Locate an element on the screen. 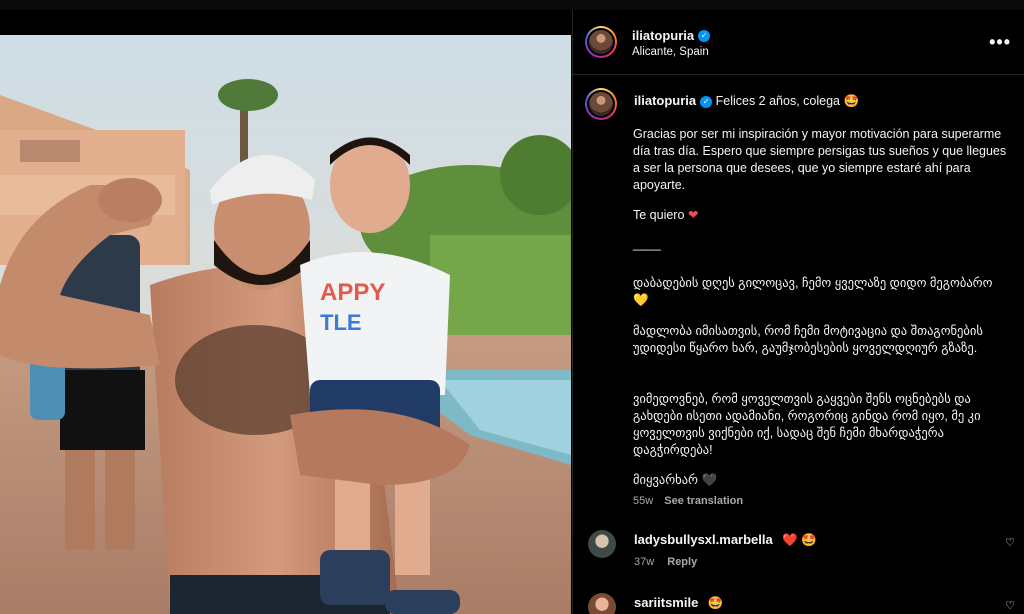  caption-meta: 55w See translation is located at coordinates (688, 501).